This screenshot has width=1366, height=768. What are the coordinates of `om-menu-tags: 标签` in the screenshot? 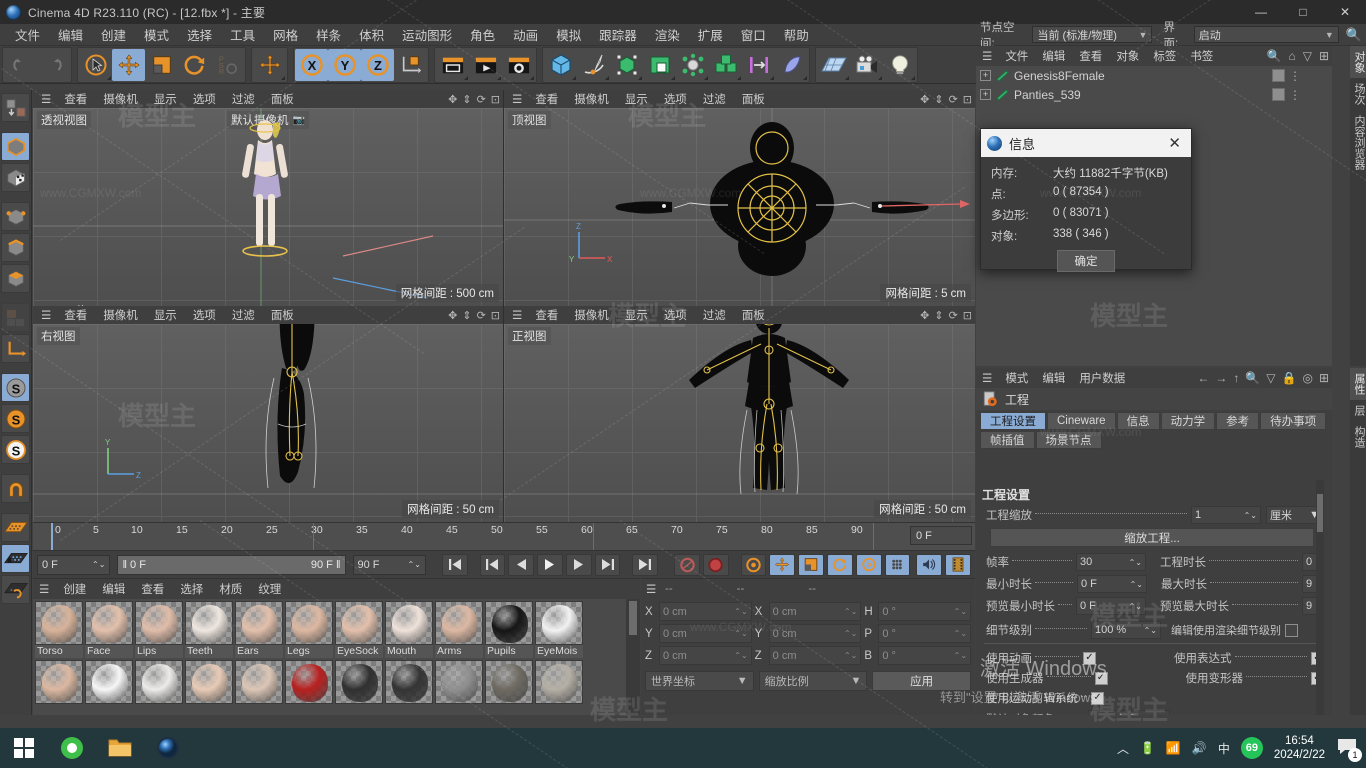 It's located at (1164, 56).